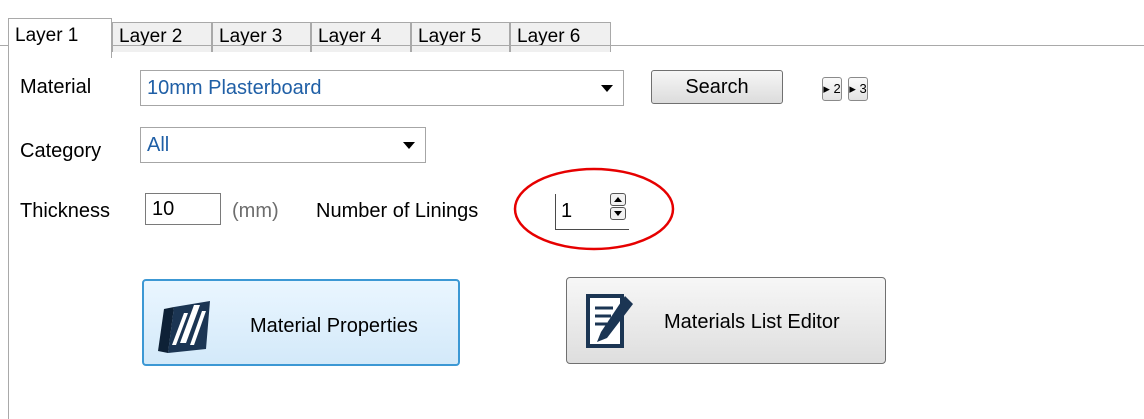  Describe the element at coordinates (594, 209) in the screenshot. I see `highlight-circle` at that location.